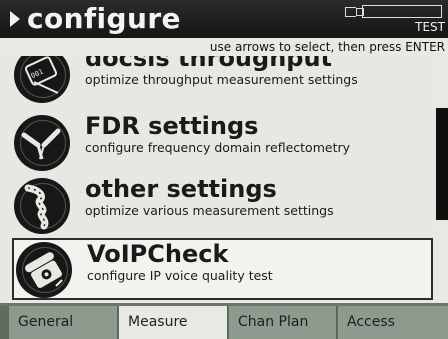 This screenshot has height=339, width=448. What do you see at coordinates (360, 12) in the screenshot?
I see `battery-cap` at bounding box center [360, 12].